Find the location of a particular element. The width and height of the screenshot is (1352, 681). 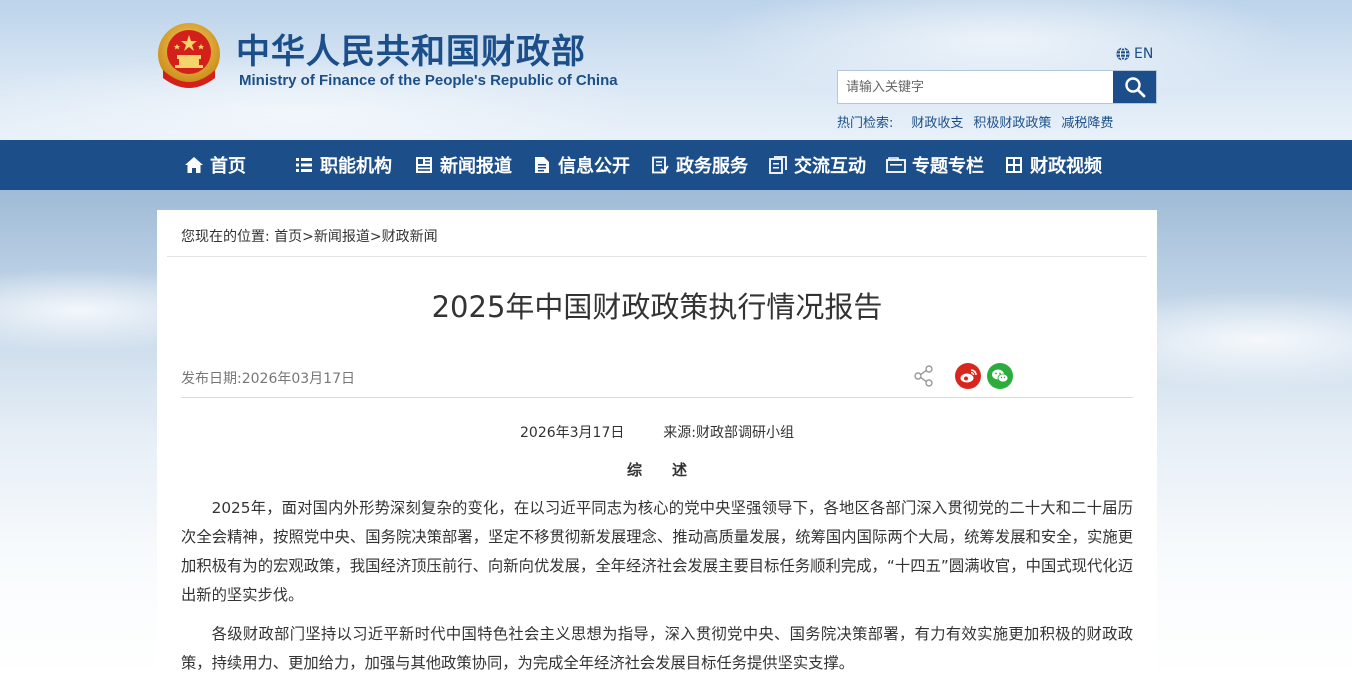

globe-icon is located at coordinates (1123, 54).